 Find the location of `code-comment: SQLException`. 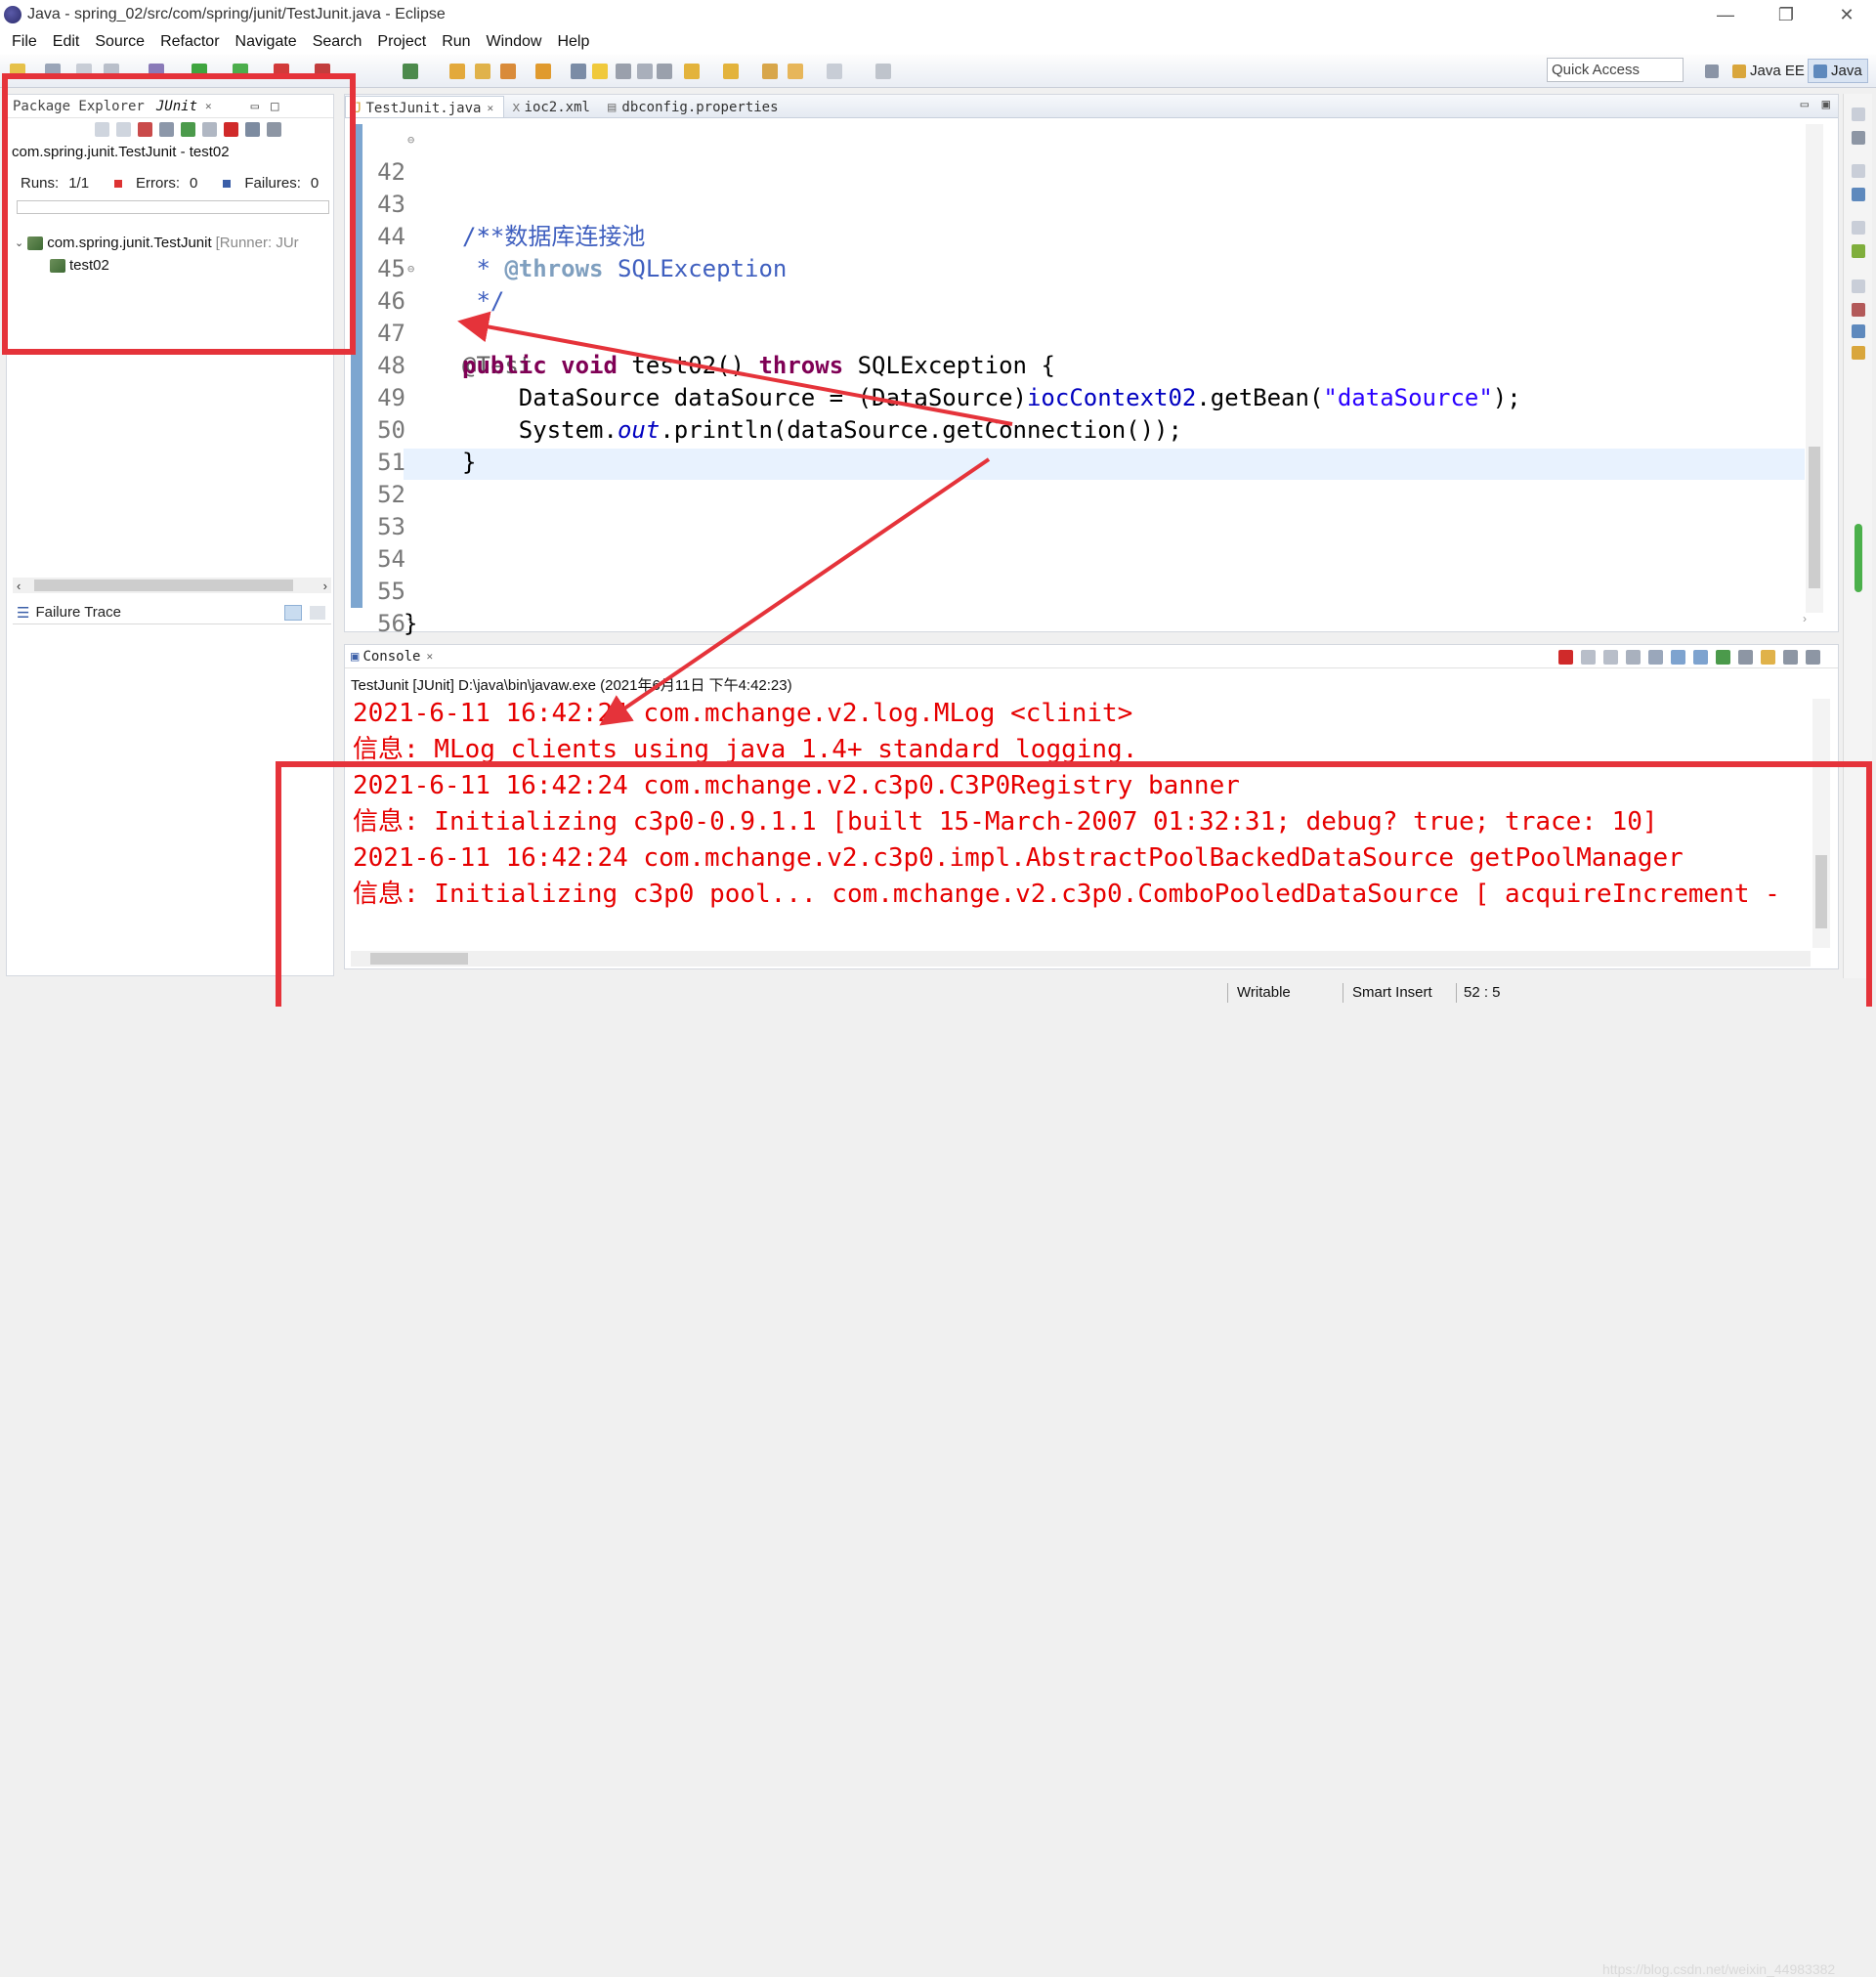

code-comment: SQLException is located at coordinates (695, 268).